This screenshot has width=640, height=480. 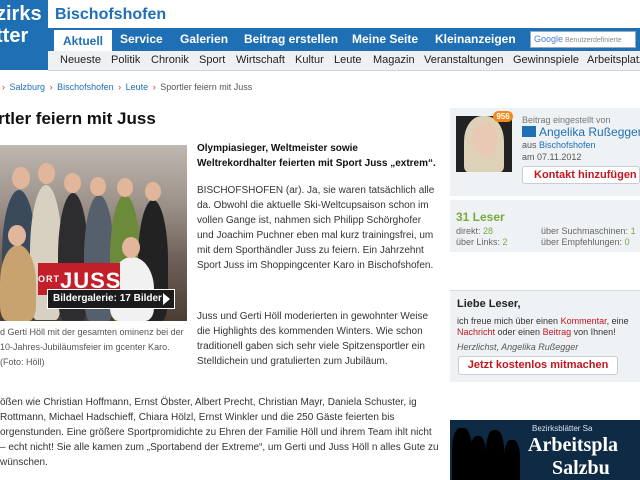 I want to click on stat-search: über Suchmaschinen: 1, so click(x=588, y=231).